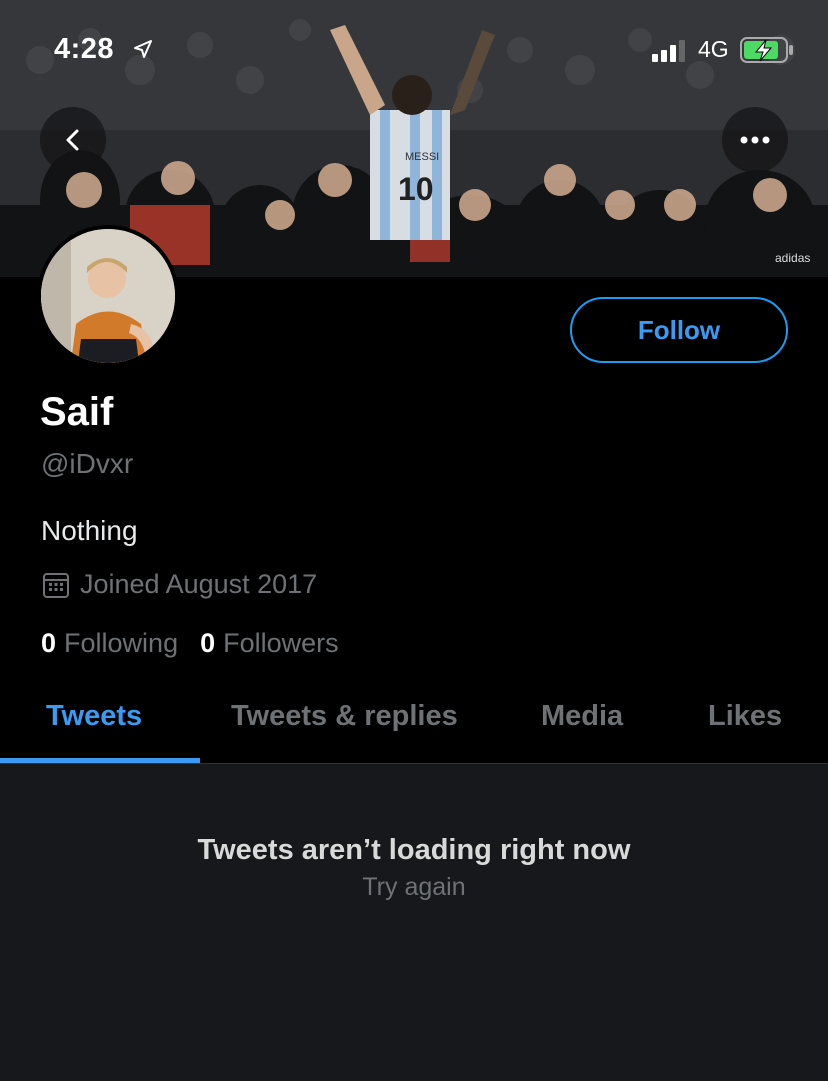 The height and width of the screenshot is (1081, 828). Describe the element at coordinates (414, 887) in the screenshot. I see `try-again-link: Try again` at that location.